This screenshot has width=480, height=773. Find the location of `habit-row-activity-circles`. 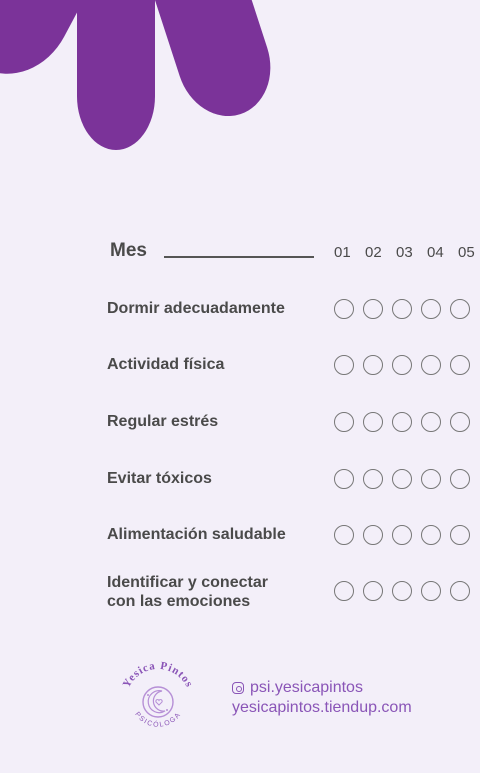

habit-row-activity-circles is located at coordinates (402, 365).